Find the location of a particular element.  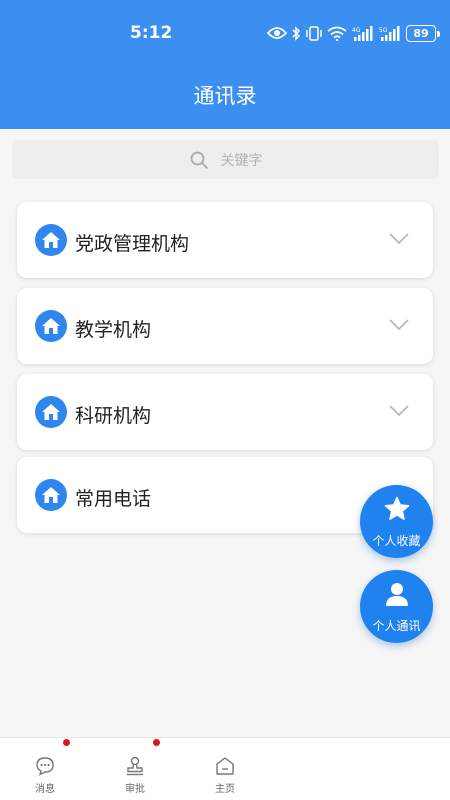

favorites-label: 个人收藏 is located at coordinates (396, 541).